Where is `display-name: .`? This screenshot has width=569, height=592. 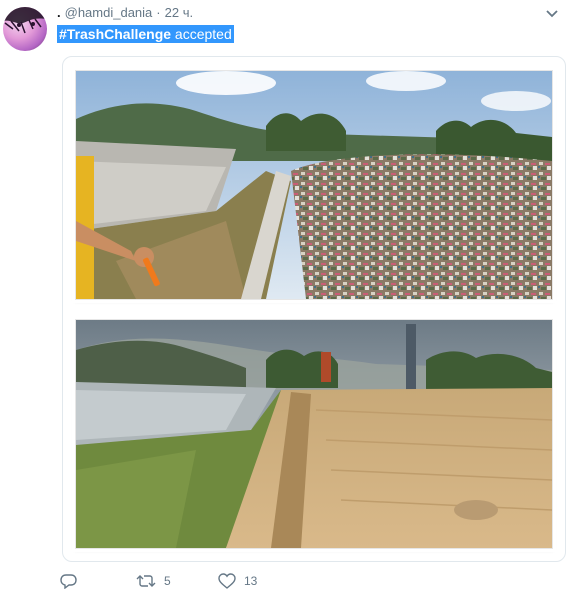
display-name: . is located at coordinates (59, 12).